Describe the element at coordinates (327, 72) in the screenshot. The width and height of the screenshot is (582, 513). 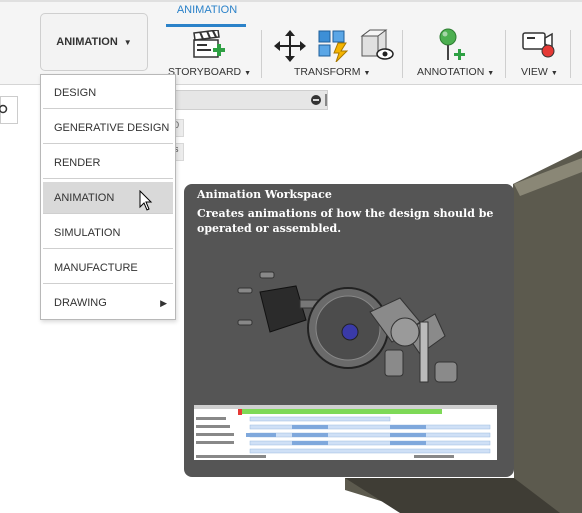
I see `transform-label: TRANSFORM` at that location.